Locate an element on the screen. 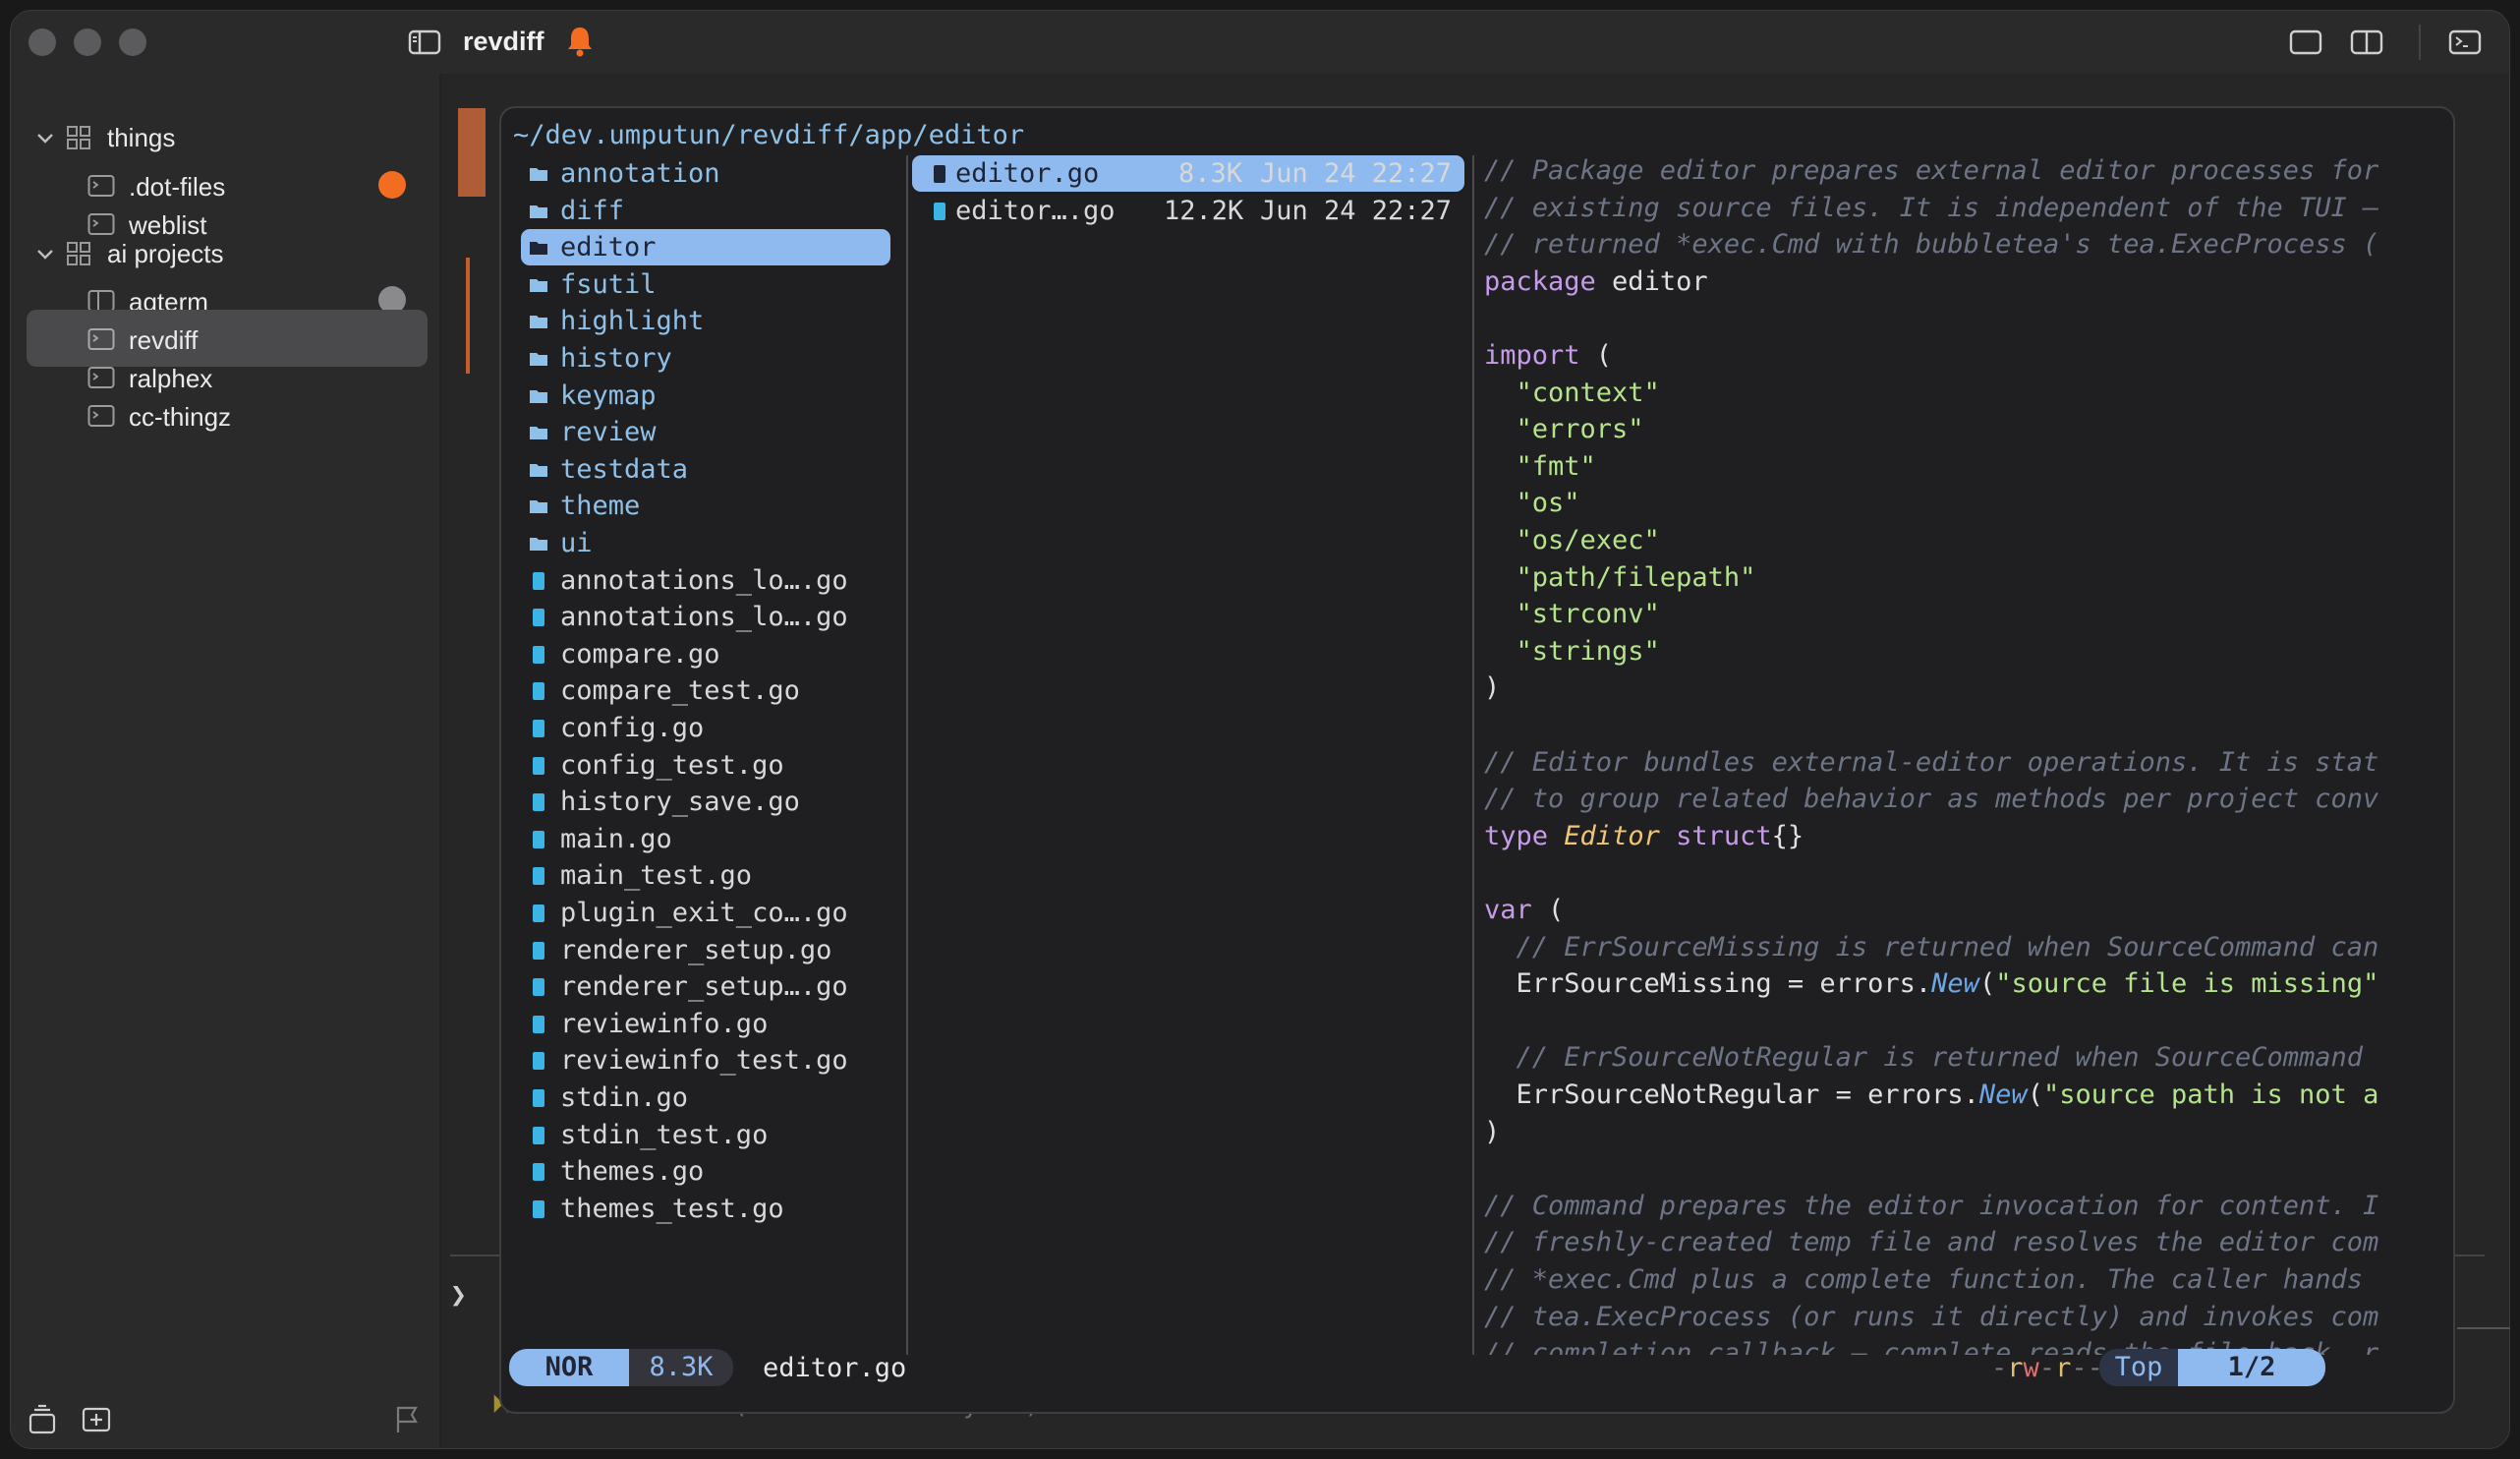  file-entry: config_test.go is located at coordinates (702, 765).